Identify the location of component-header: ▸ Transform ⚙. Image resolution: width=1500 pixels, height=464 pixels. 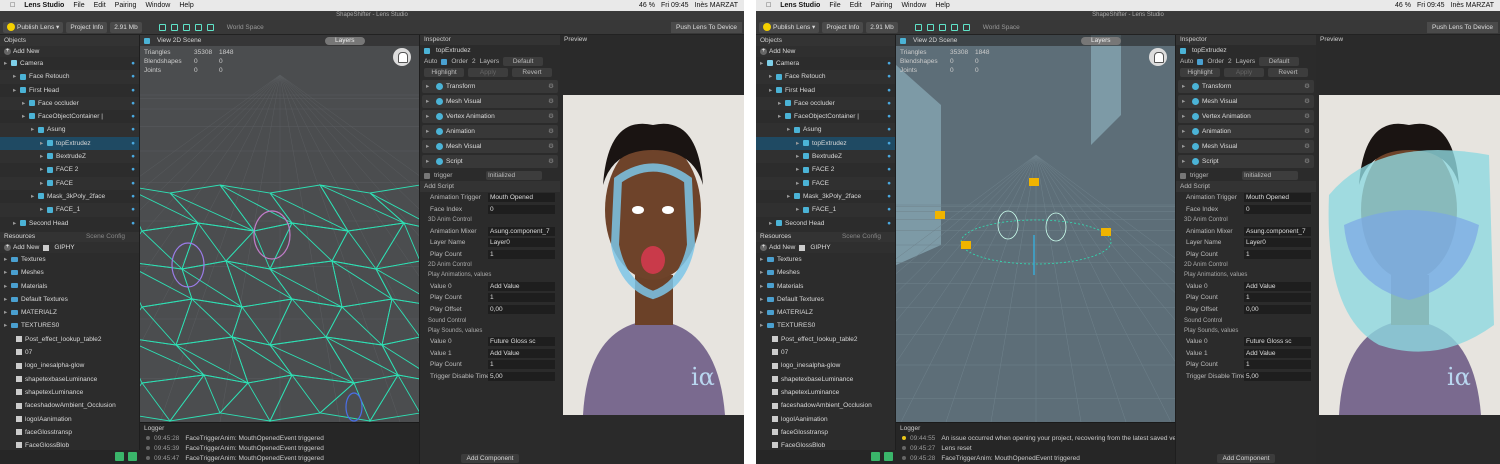
(1246, 86).